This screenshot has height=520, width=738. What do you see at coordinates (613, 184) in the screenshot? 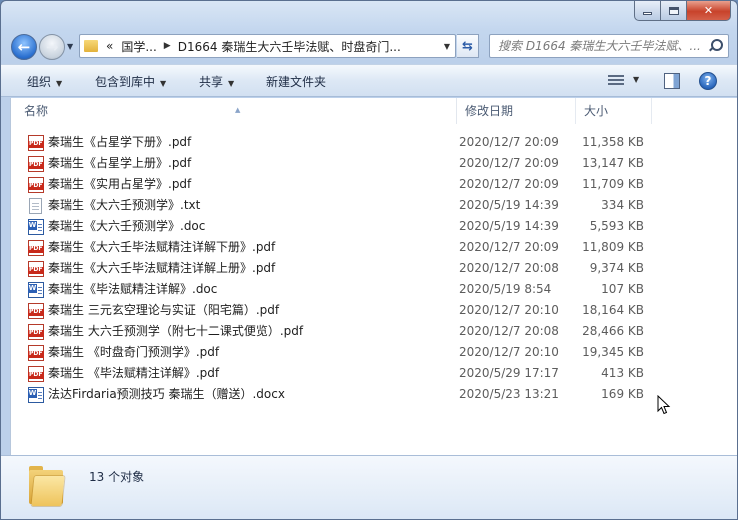
I see `file-size: 11,709 KB` at bounding box center [613, 184].